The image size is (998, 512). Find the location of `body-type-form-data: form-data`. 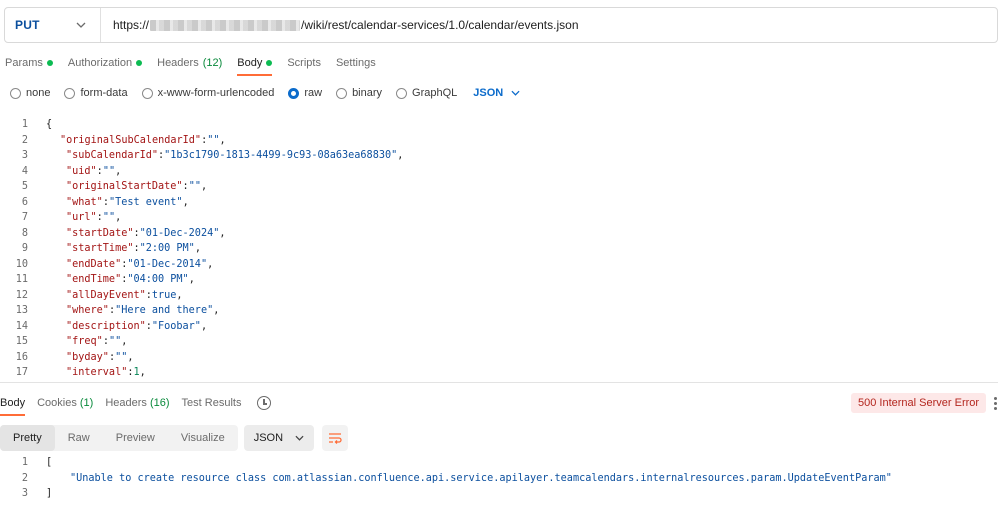

body-type-form-data: form-data is located at coordinates (96, 93).